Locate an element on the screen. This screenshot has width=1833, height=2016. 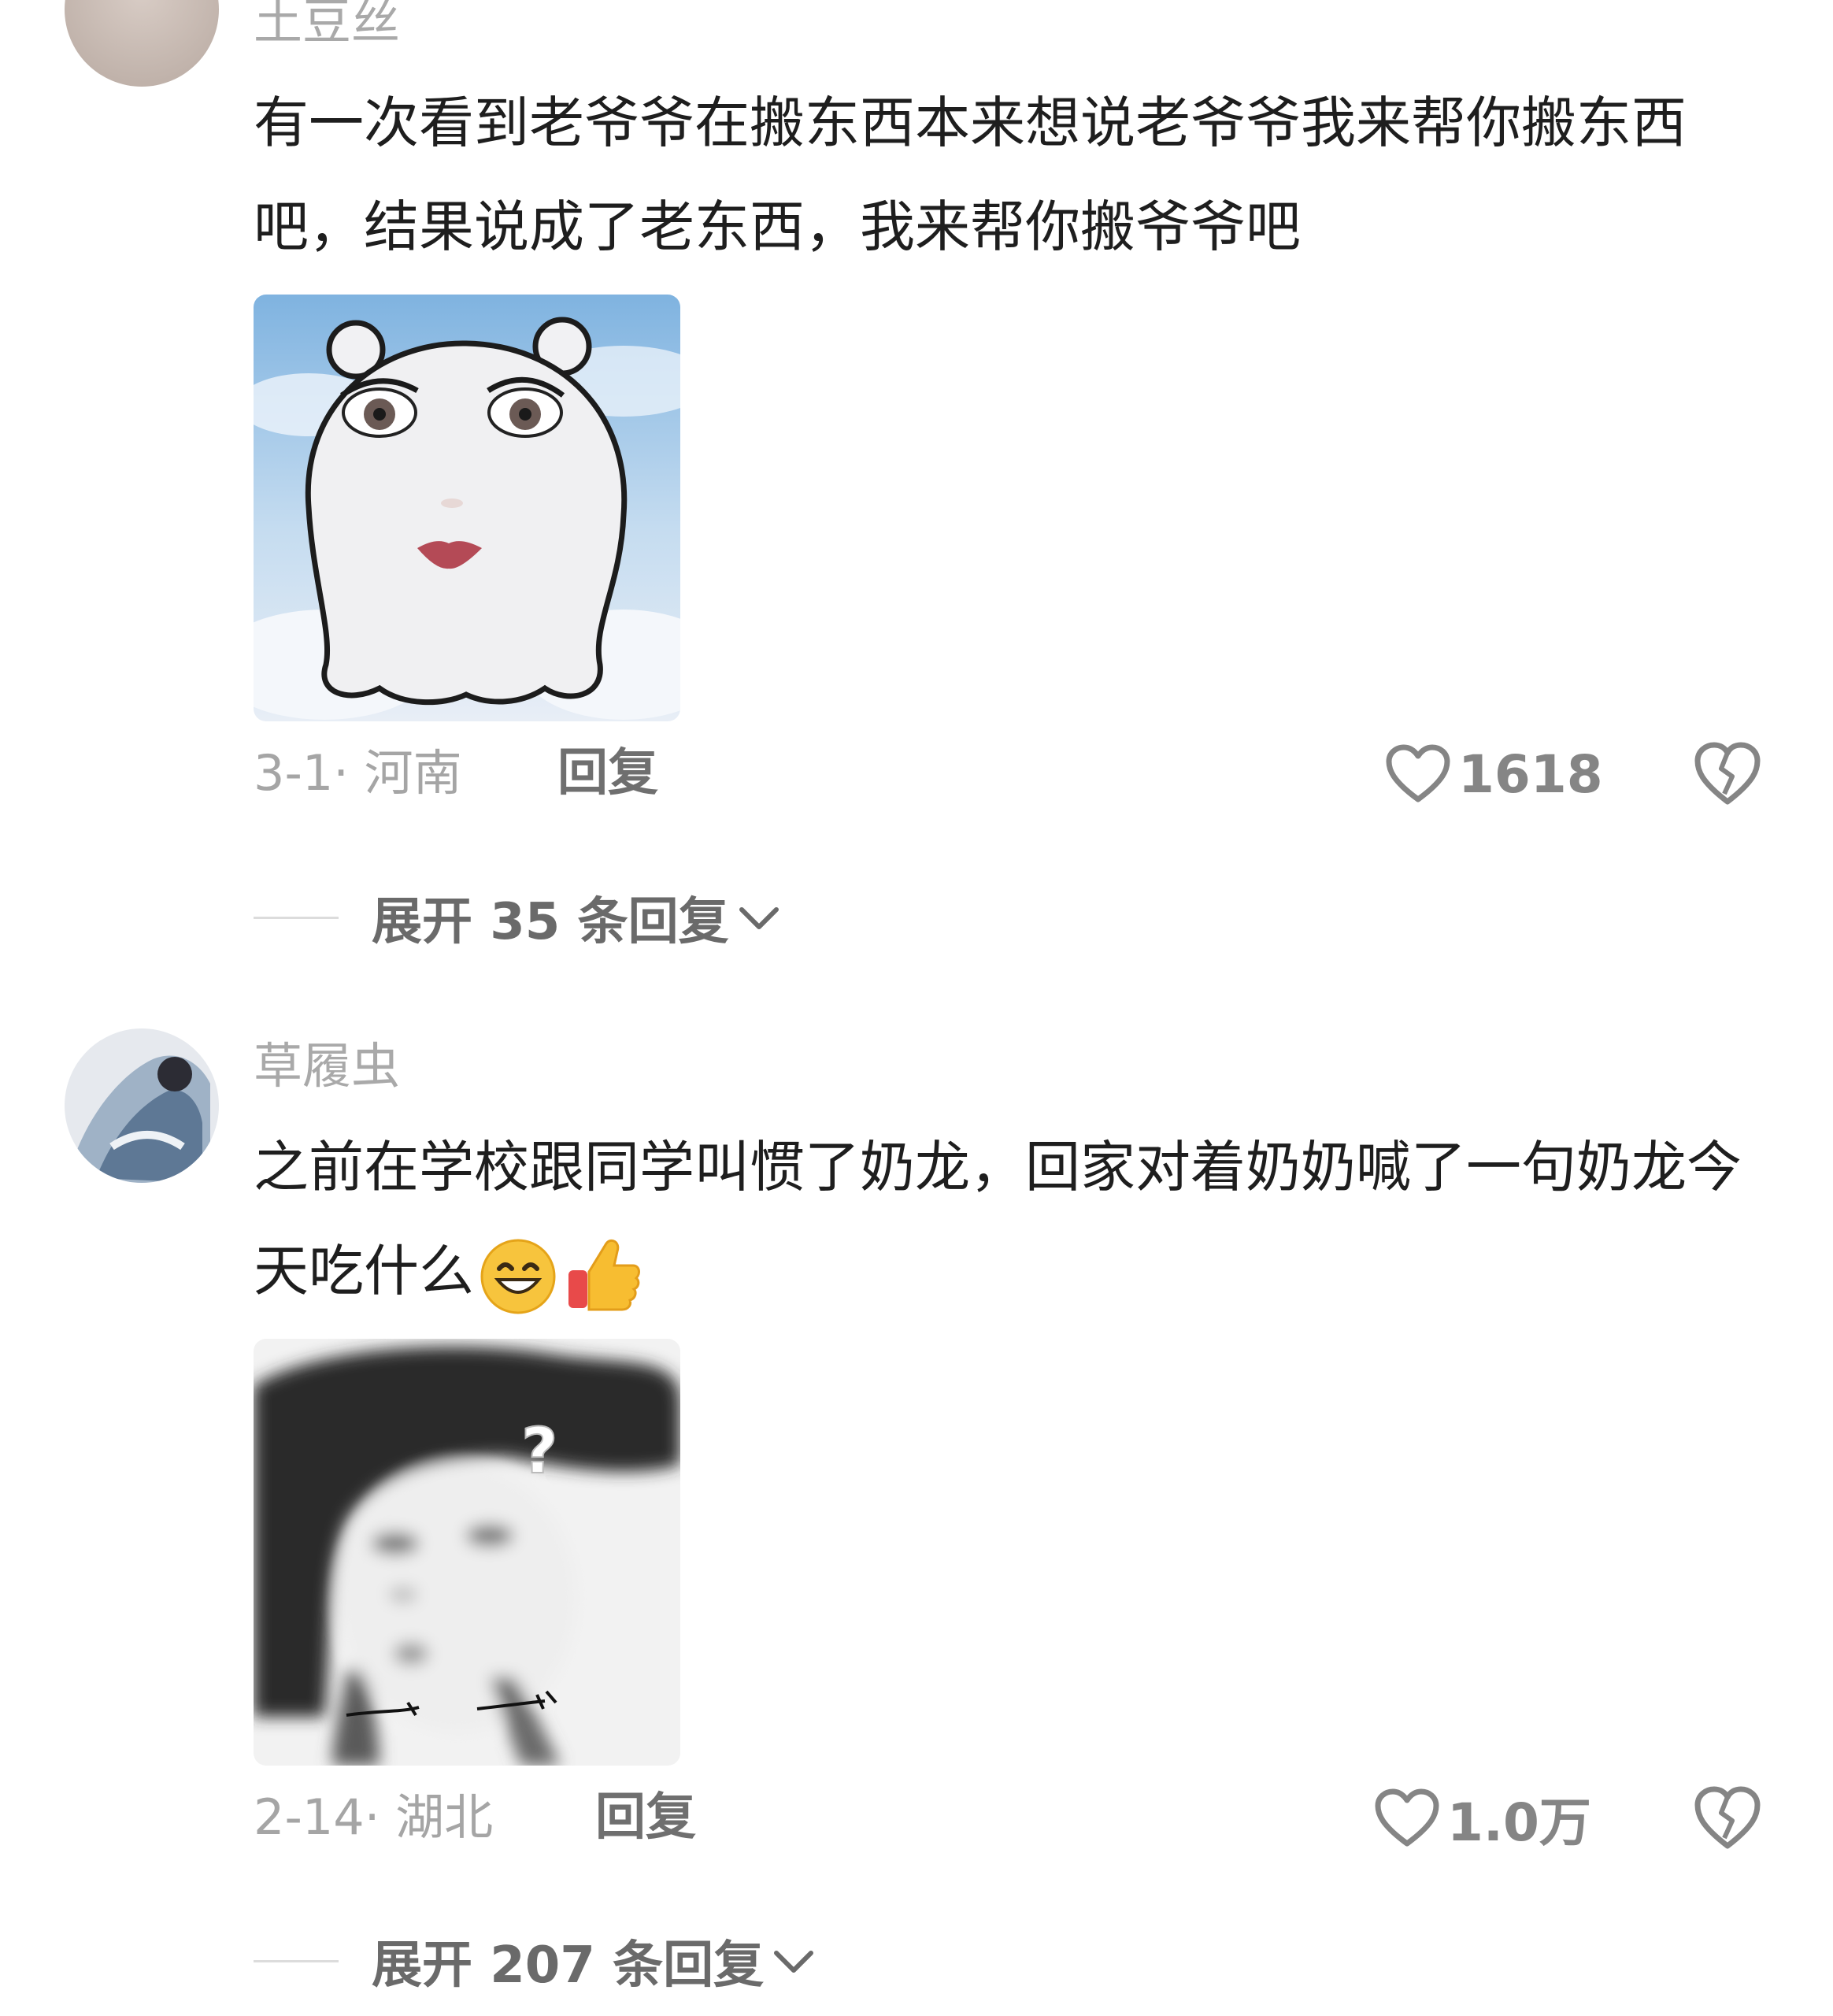
expand-replies-label: 展开 207 条回复 is located at coordinates (568, 1965).